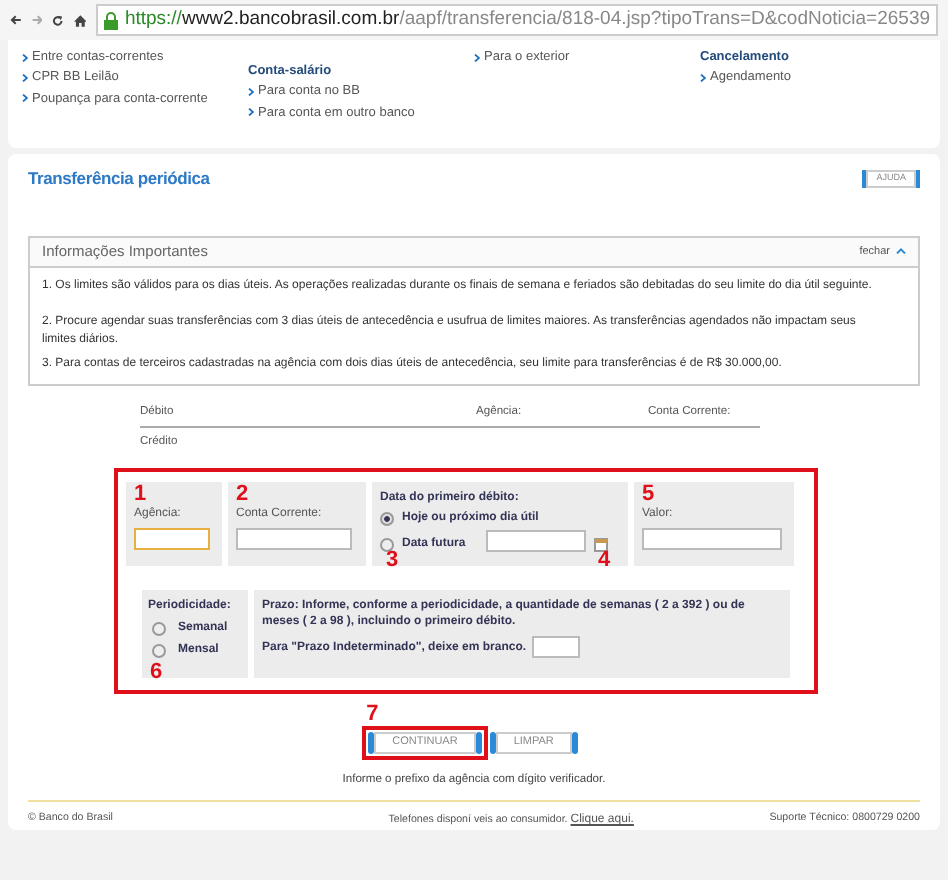 The height and width of the screenshot is (880, 948). What do you see at coordinates (901, 251) in the screenshot?
I see `chevron-icon` at bounding box center [901, 251].